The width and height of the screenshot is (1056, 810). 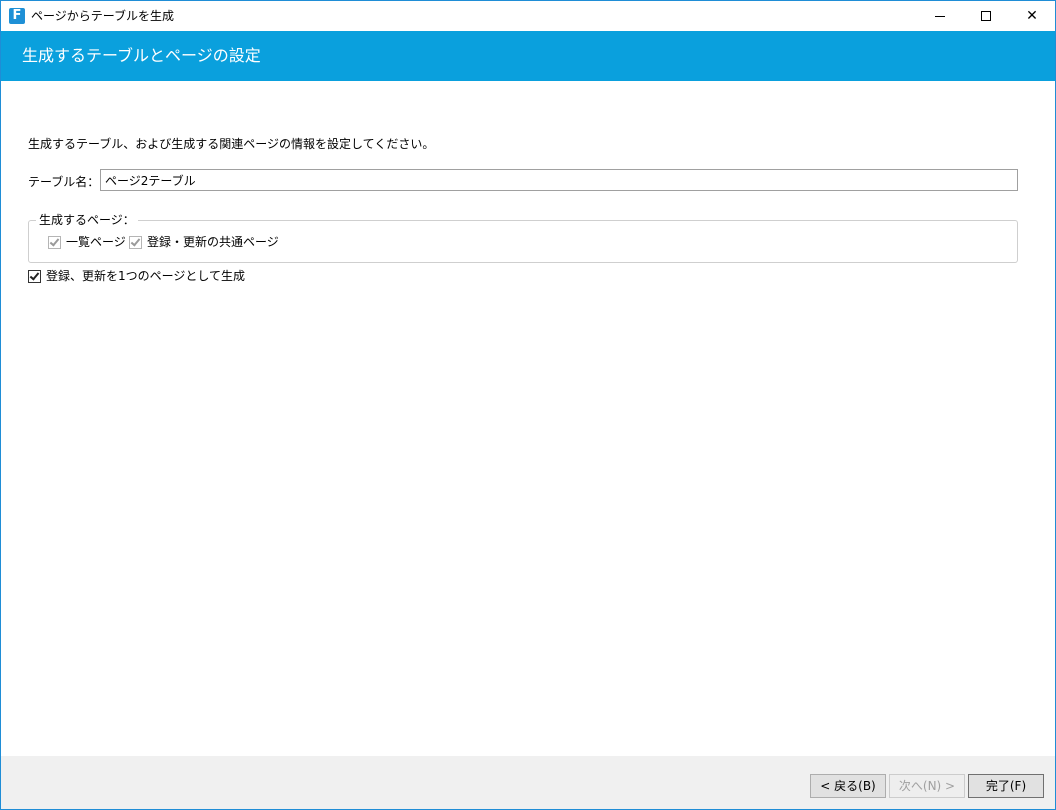 What do you see at coordinates (927, 786) in the screenshot?
I see `next-button: 次へ(N) >` at bounding box center [927, 786].